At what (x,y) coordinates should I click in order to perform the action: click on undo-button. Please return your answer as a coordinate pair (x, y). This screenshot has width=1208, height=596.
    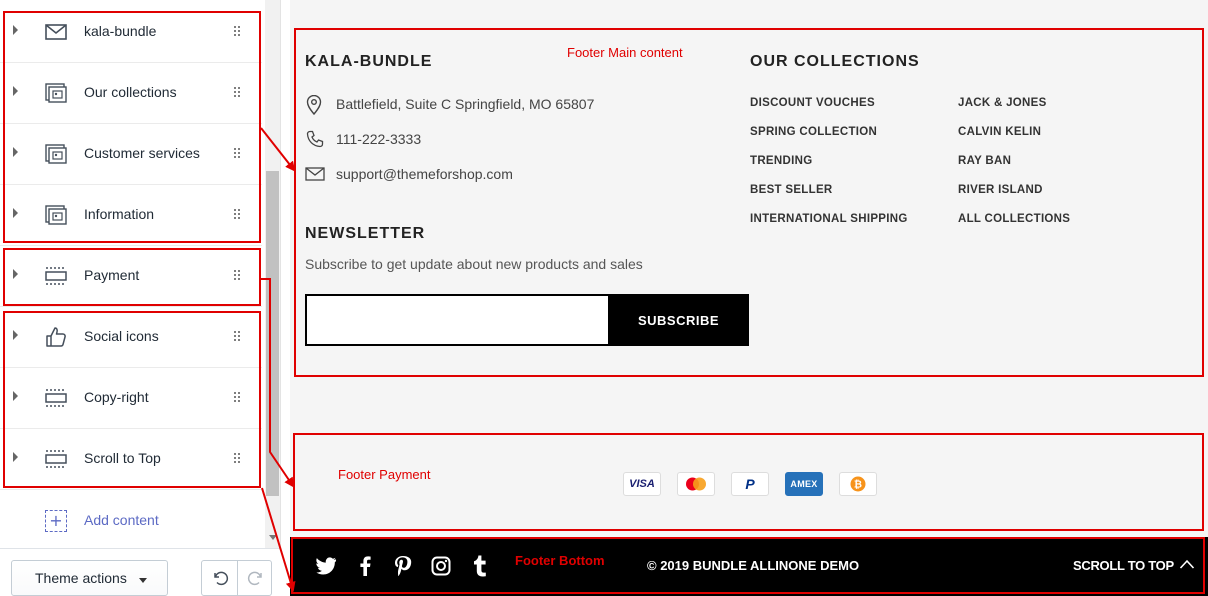
    Looking at the image, I should click on (219, 578).